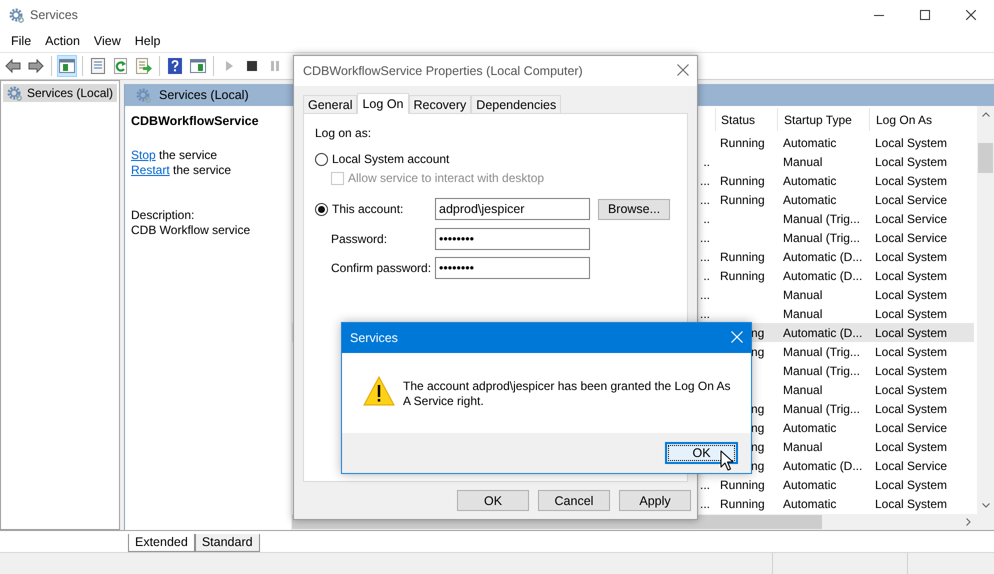 Image resolution: width=994 pixels, height=574 pixels. What do you see at coordinates (161, 543) in the screenshot?
I see `view-tab: Extended` at bounding box center [161, 543].